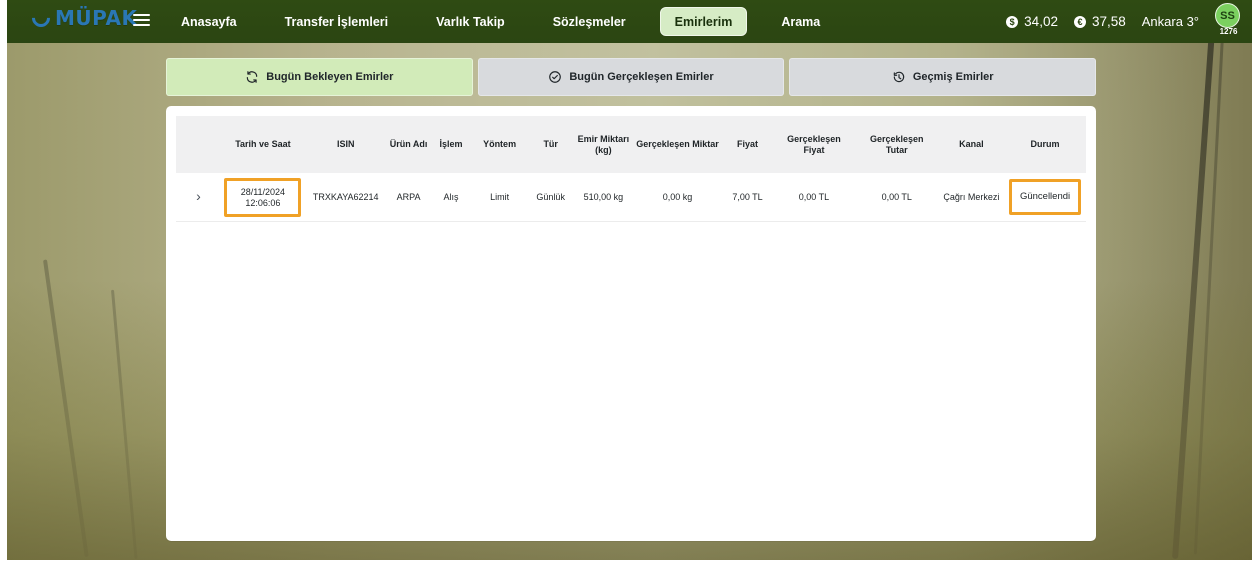 The height and width of the screenshot is (562, 1260). I want to click on channel-cell: Çağrı Merkezi, so click(971, 197).